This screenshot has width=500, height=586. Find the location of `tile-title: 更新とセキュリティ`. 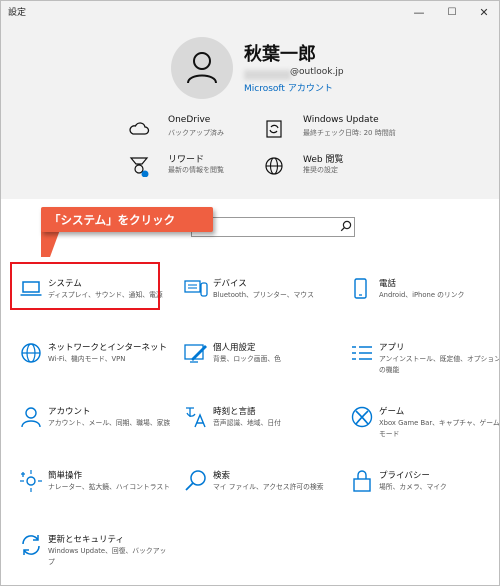

tile-title: 更新とセキュリティ is located at coordinates (86, 540).